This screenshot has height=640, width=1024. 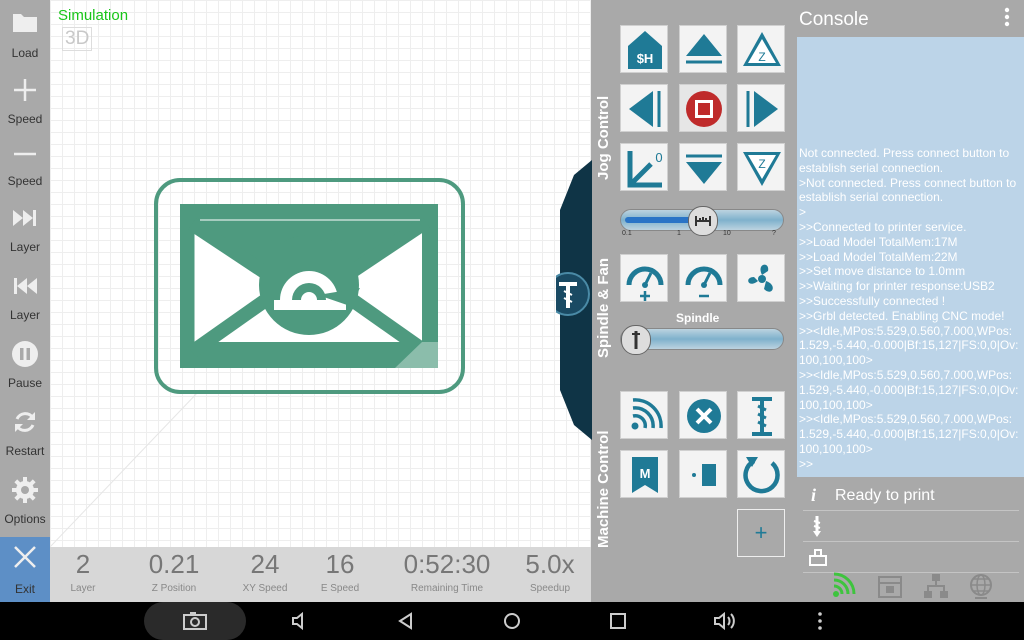 I want to click on fan-button, so click(x=761, y=278).